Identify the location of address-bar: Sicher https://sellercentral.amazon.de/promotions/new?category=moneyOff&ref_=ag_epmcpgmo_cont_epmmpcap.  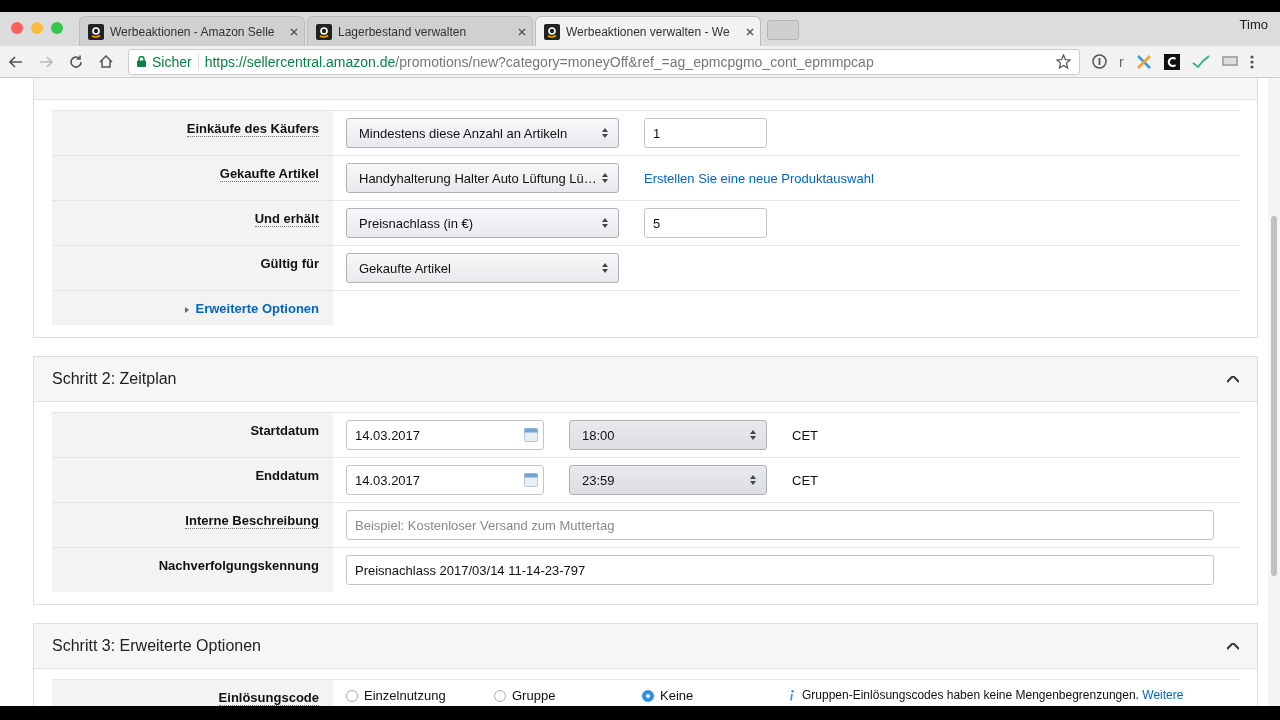
(604, 61).